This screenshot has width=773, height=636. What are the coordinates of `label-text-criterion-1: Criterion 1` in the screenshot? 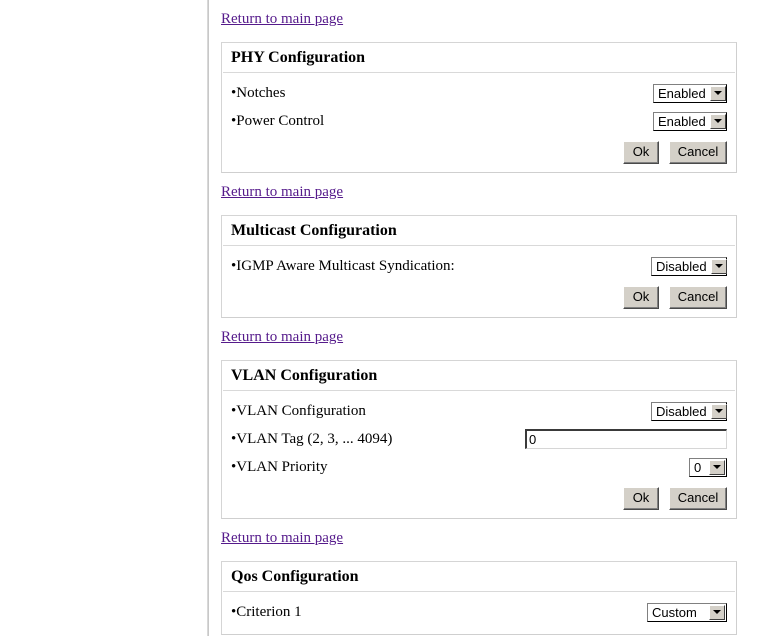 It's located at (269, 611).